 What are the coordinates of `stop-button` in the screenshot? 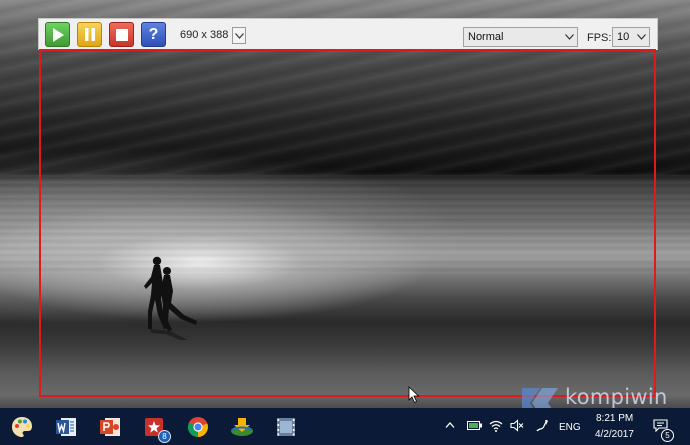 It's located at (121, 34).